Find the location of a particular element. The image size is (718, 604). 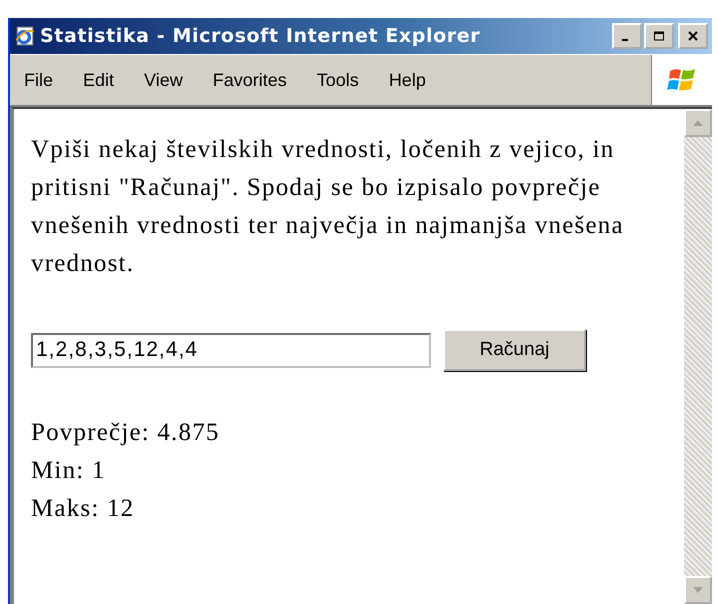

maximize-icon is located at coordinates (659, 36).